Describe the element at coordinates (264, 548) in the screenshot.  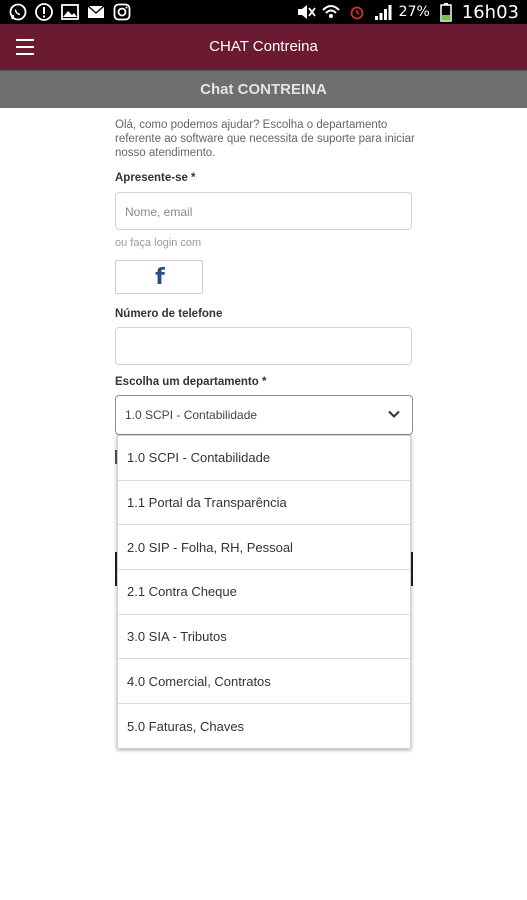
I see `dropdown-option: 2.0 SIP - Folha, RH, Pessoal` at that location.